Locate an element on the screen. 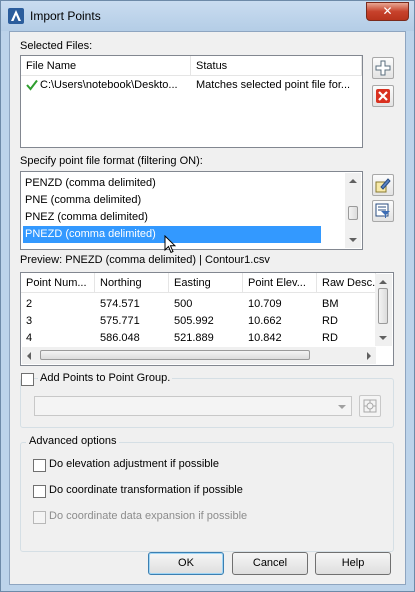 Image resolution: width=415 pixels, height=592 pixels. add-file-button is located at coordinates (383, 68).